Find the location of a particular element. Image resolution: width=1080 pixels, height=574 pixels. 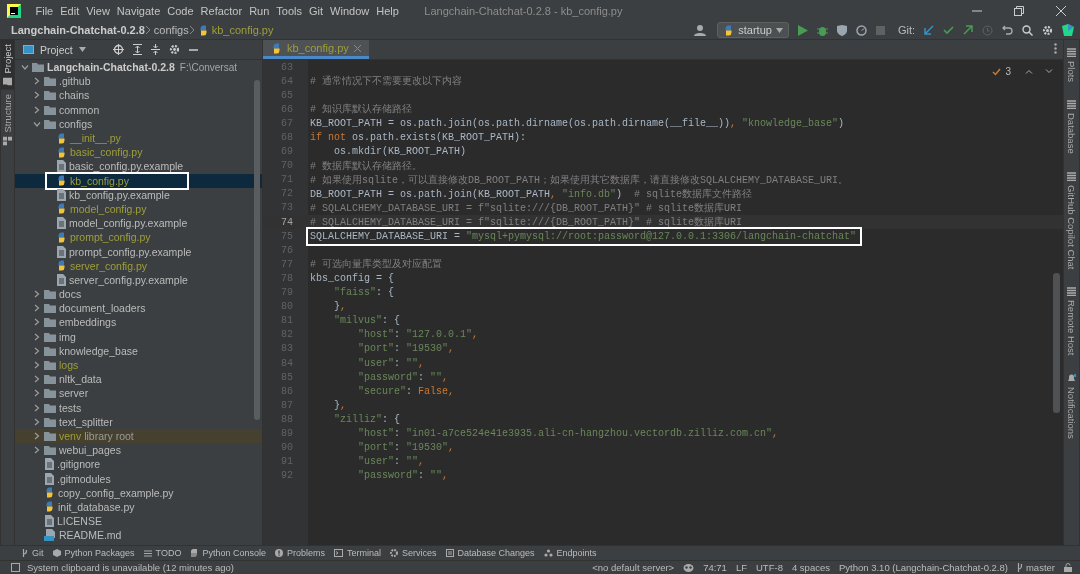

tool-window-tab: Remote Host is located at coordinates (1071, 321).